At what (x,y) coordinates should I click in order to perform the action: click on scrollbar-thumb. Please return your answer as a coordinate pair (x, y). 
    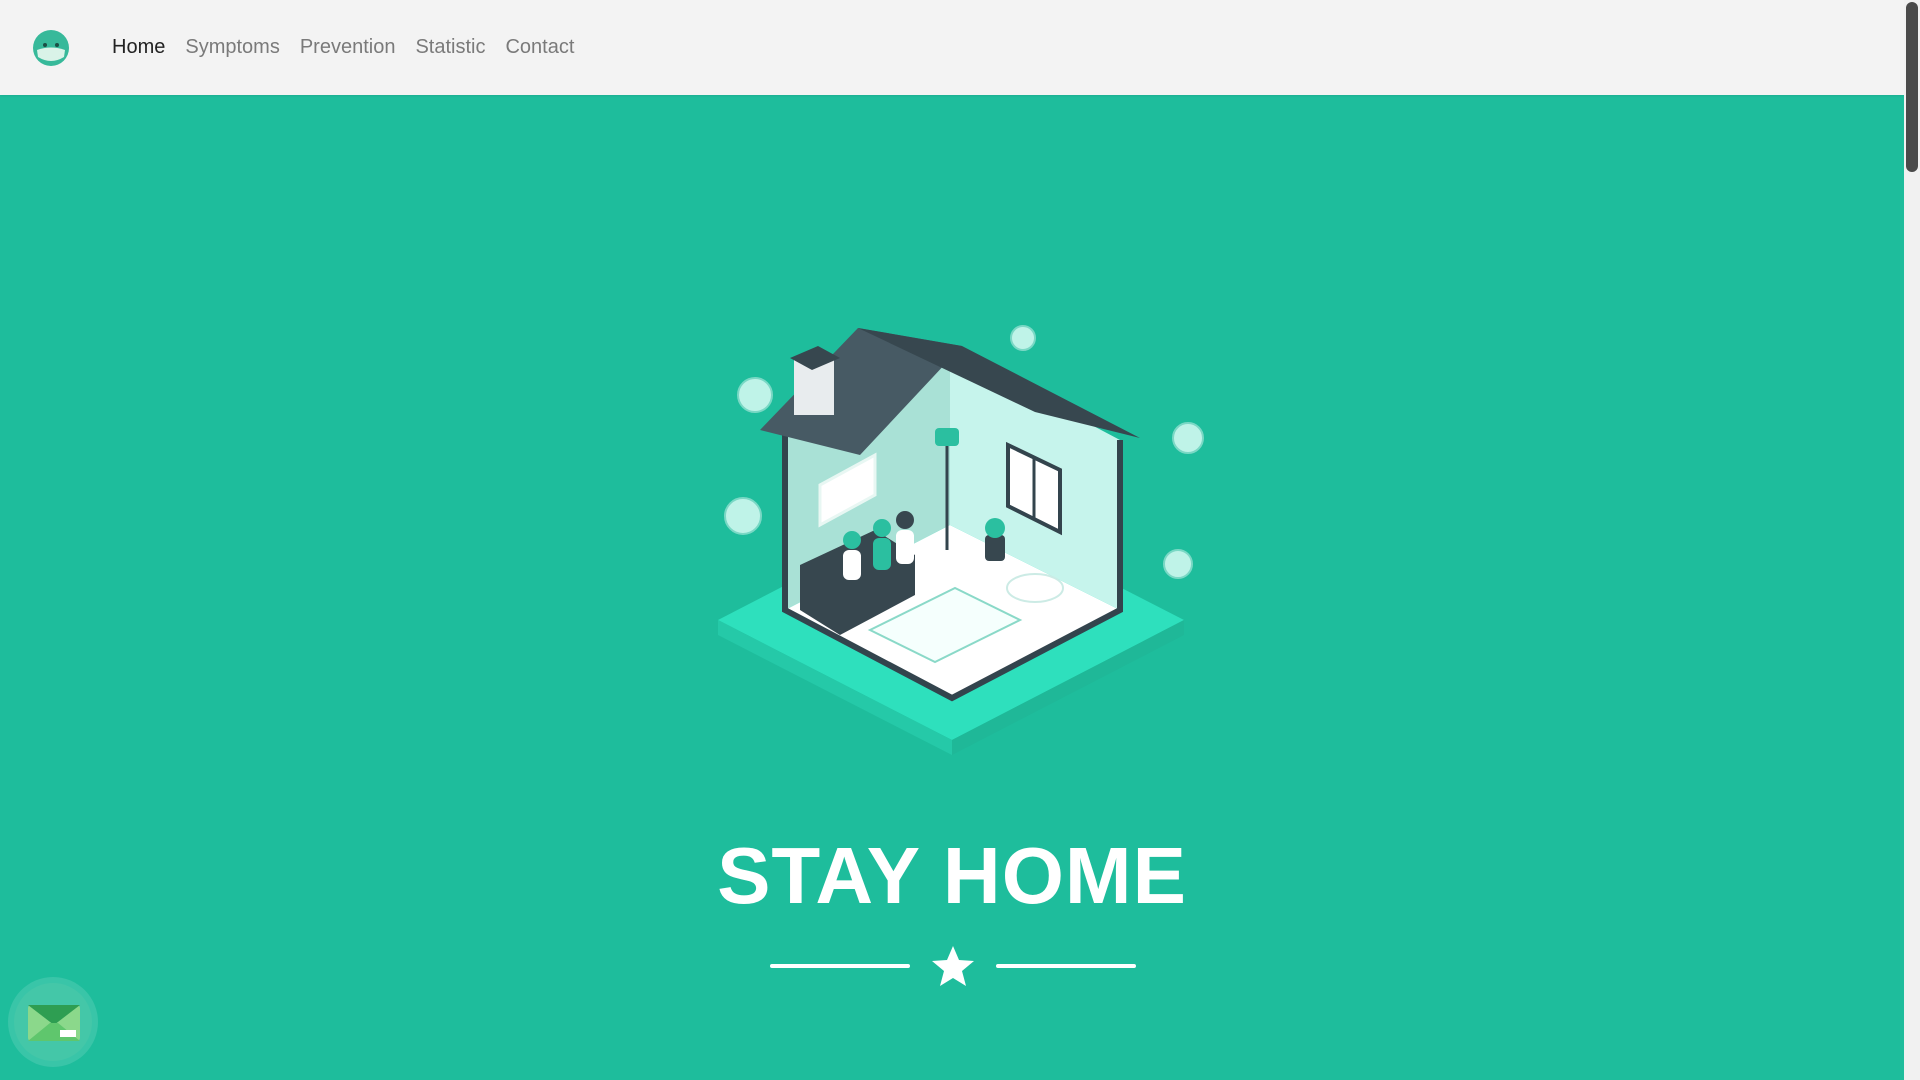
    Looking at the image, I should click on (1912, 87).